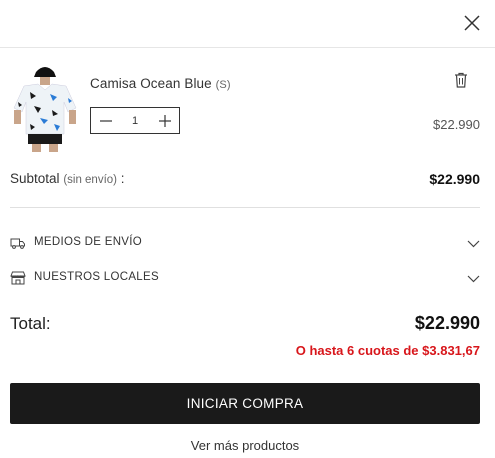 Image resolution: width=495 pixels, height=458 pixels. I want to click on subtotal-label-text: Subtotal, so click(35, 178).